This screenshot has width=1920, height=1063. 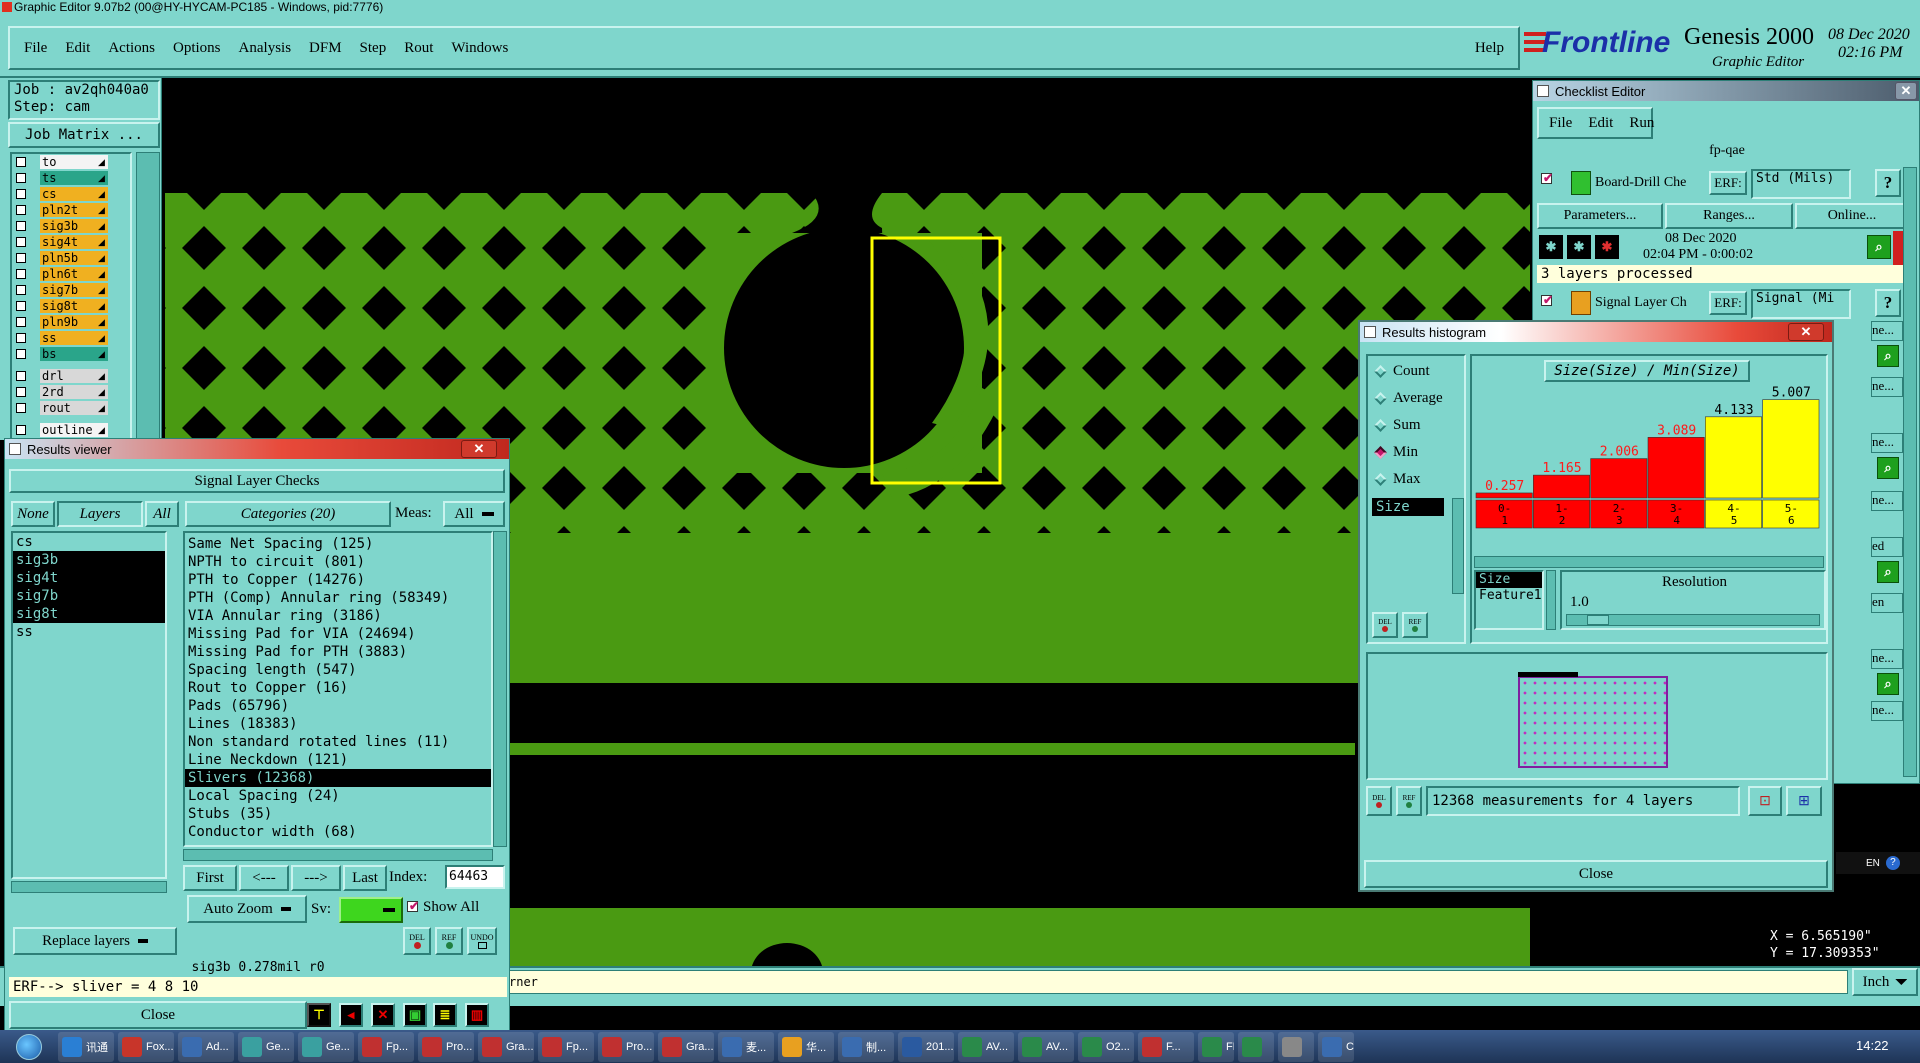 What do you see at coordinates (1596, 332) in the screenshot?
I see `histogram-titlebar: Results histogram ✕` at bounding box center [1596, 332].